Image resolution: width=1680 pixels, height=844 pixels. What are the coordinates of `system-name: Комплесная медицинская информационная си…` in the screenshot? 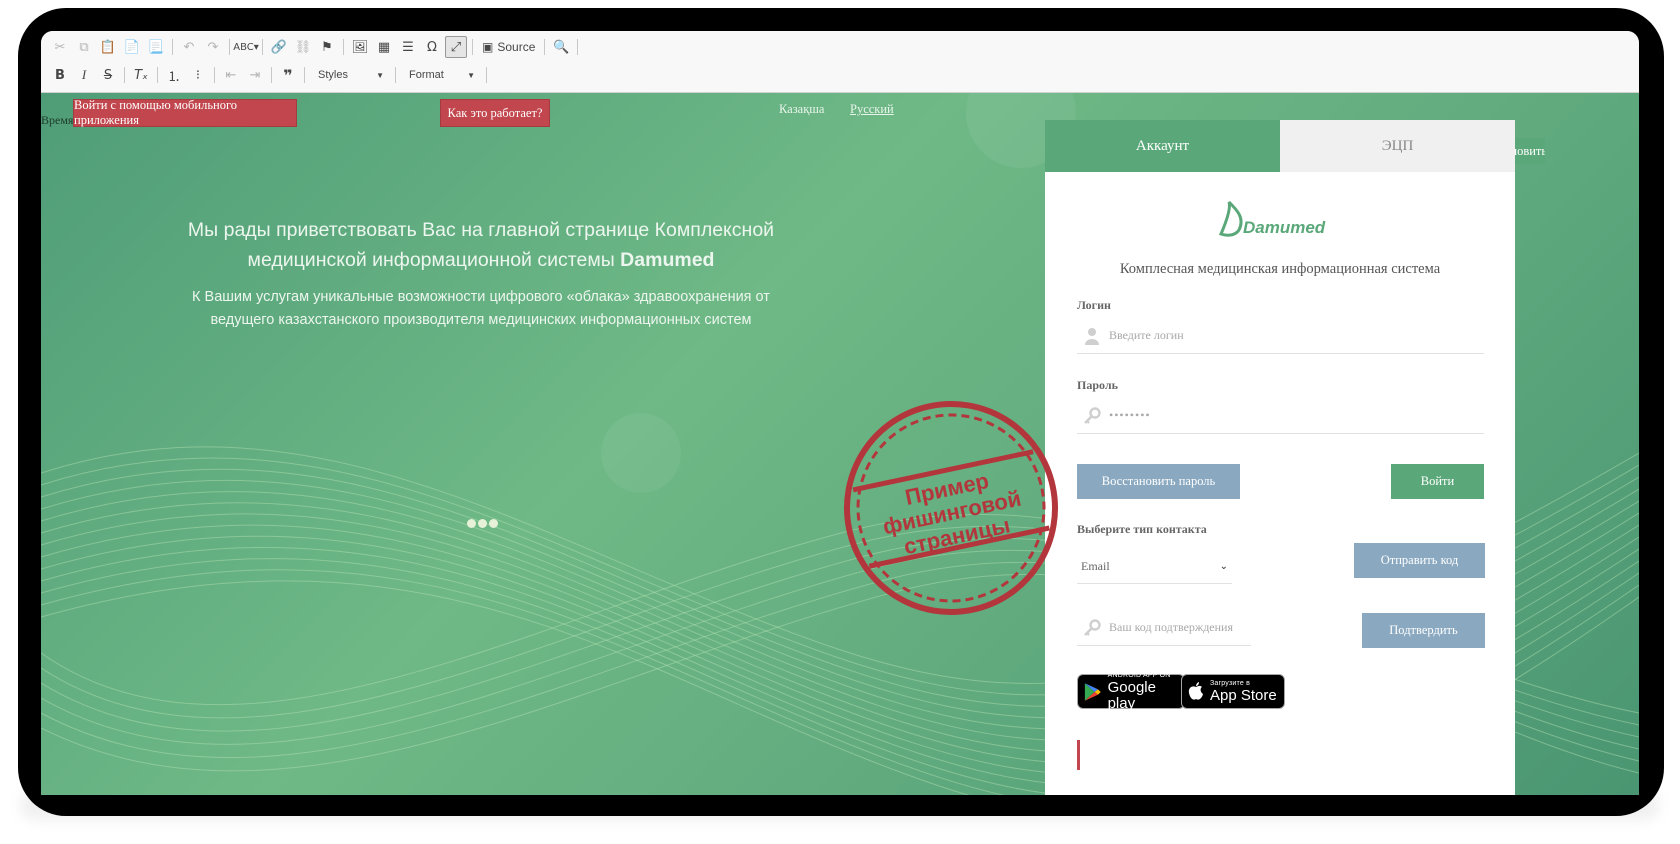 It's located at (1280, 269).